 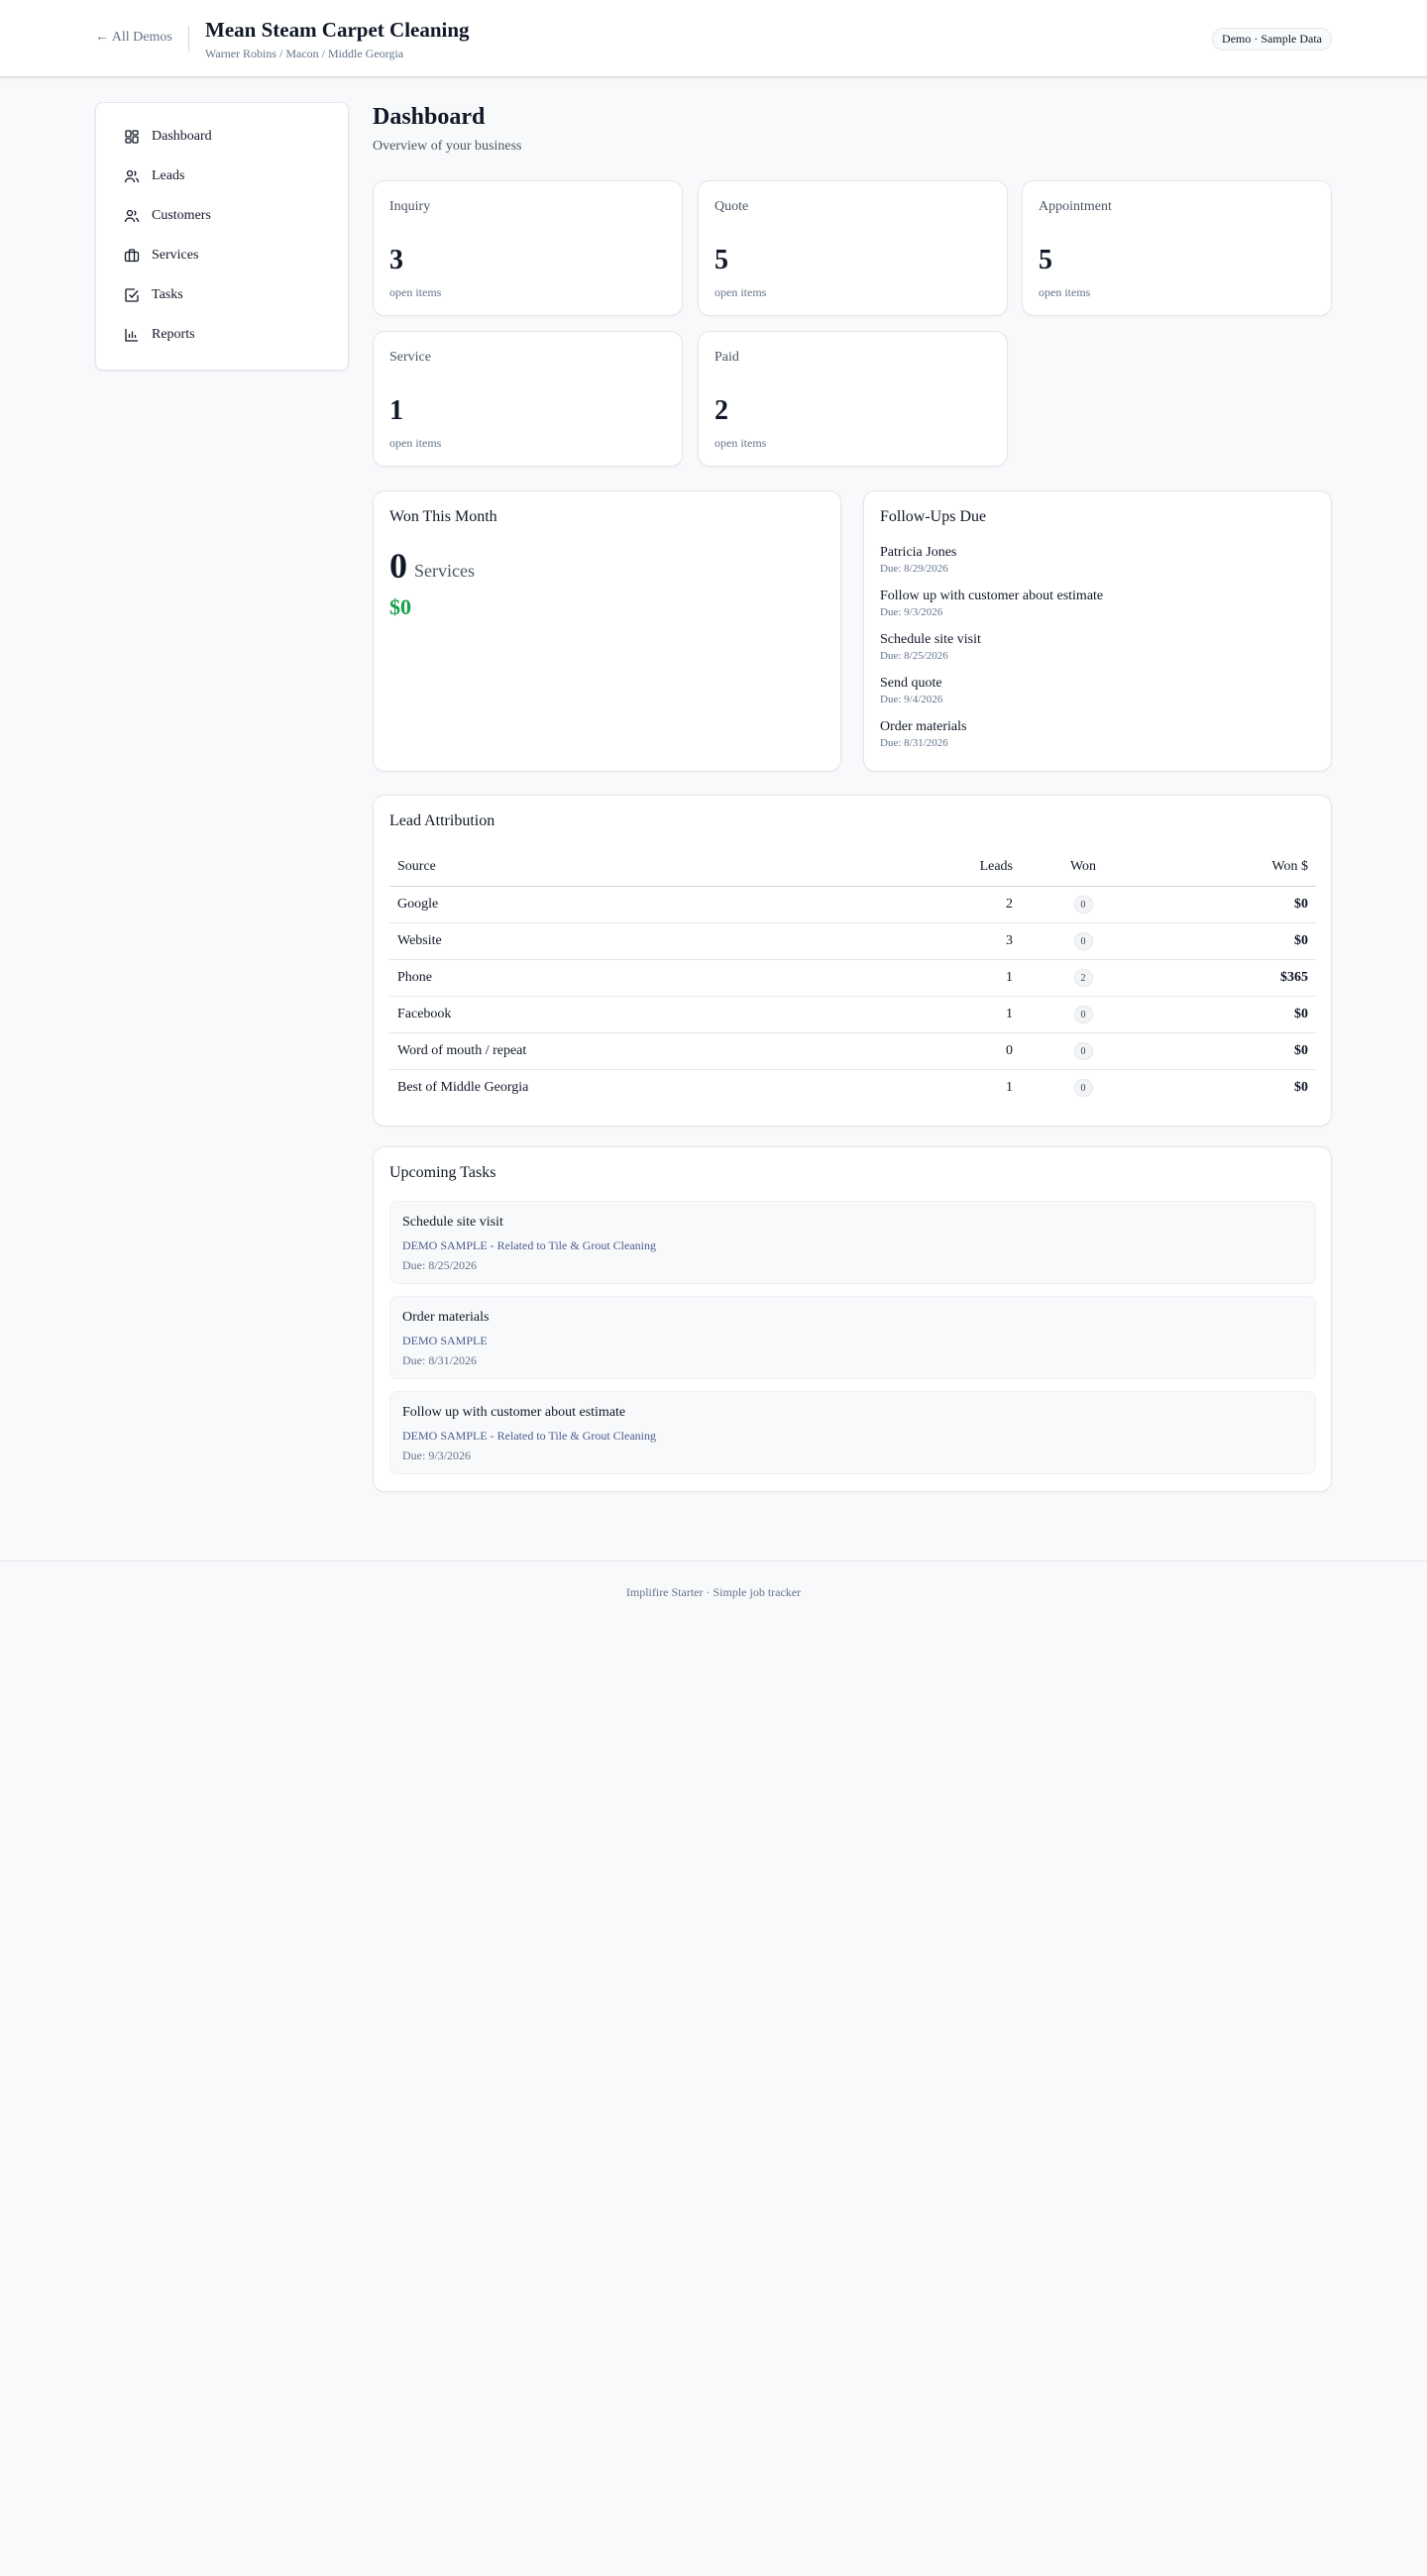 I want to click on header-divider, so click(x=188, y=39).